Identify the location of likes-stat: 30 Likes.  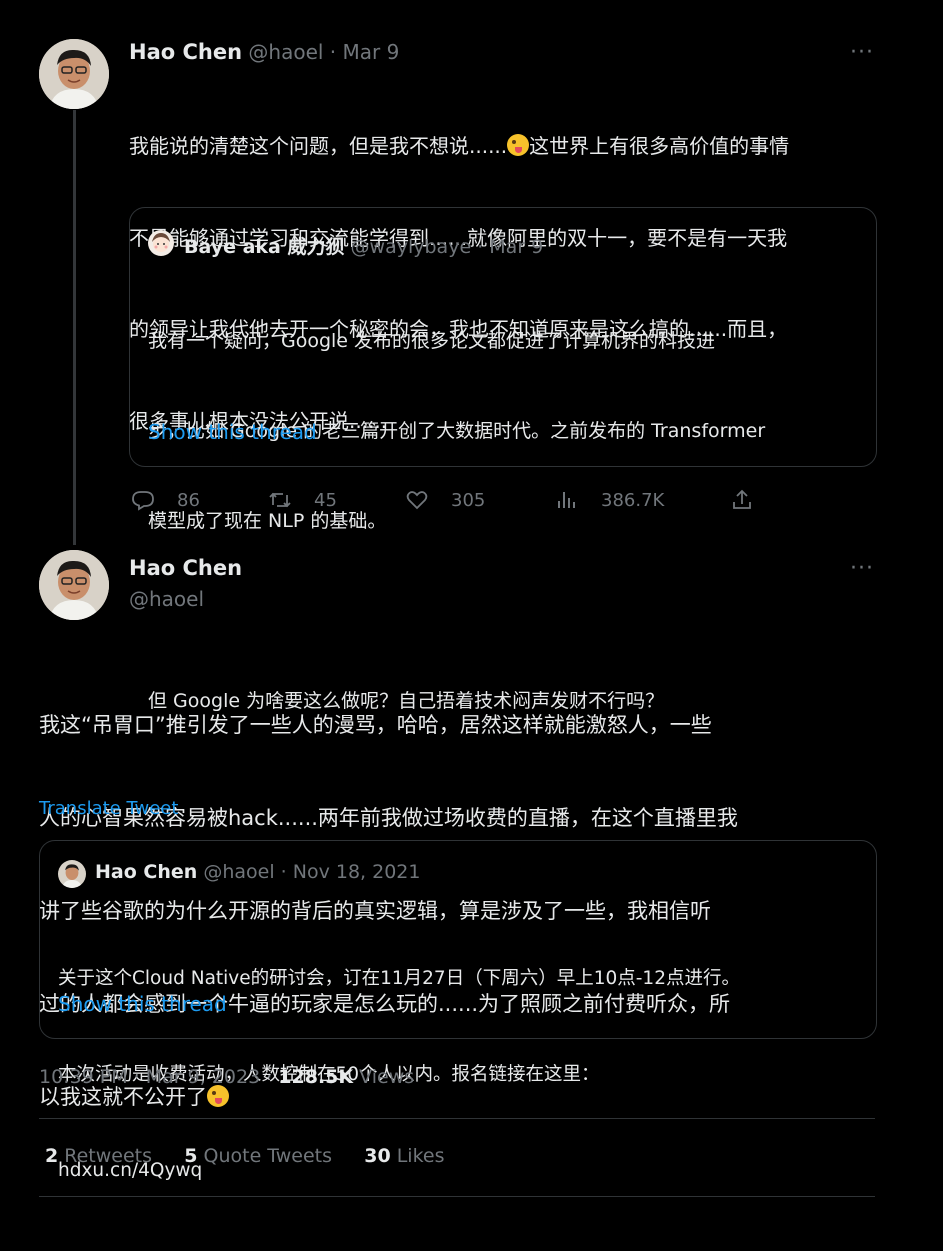
(404, 1156).